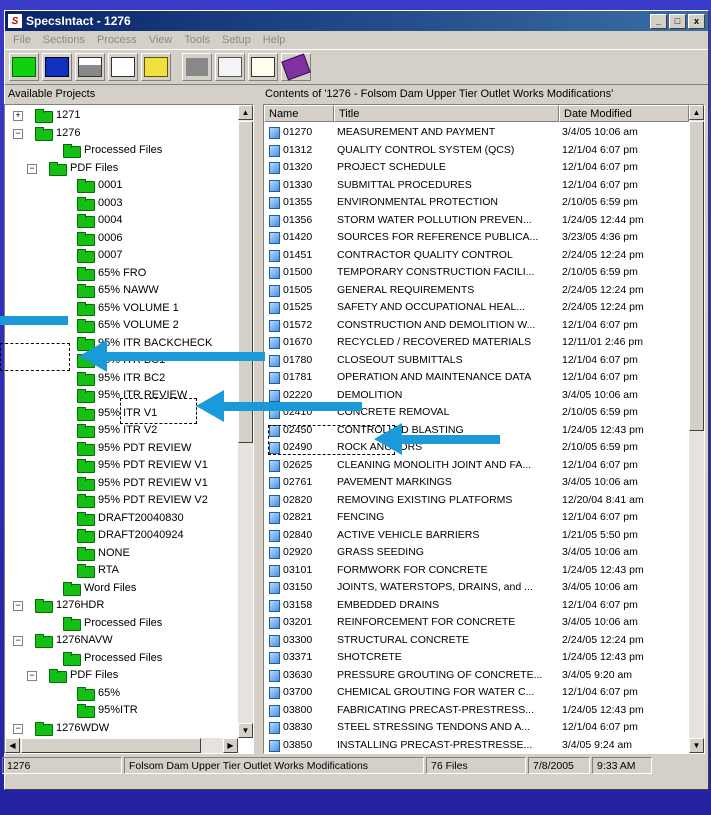  Describe the element at coordinates (197, 40) in the screenshot. I see `menu-tools: Tools` at that location.